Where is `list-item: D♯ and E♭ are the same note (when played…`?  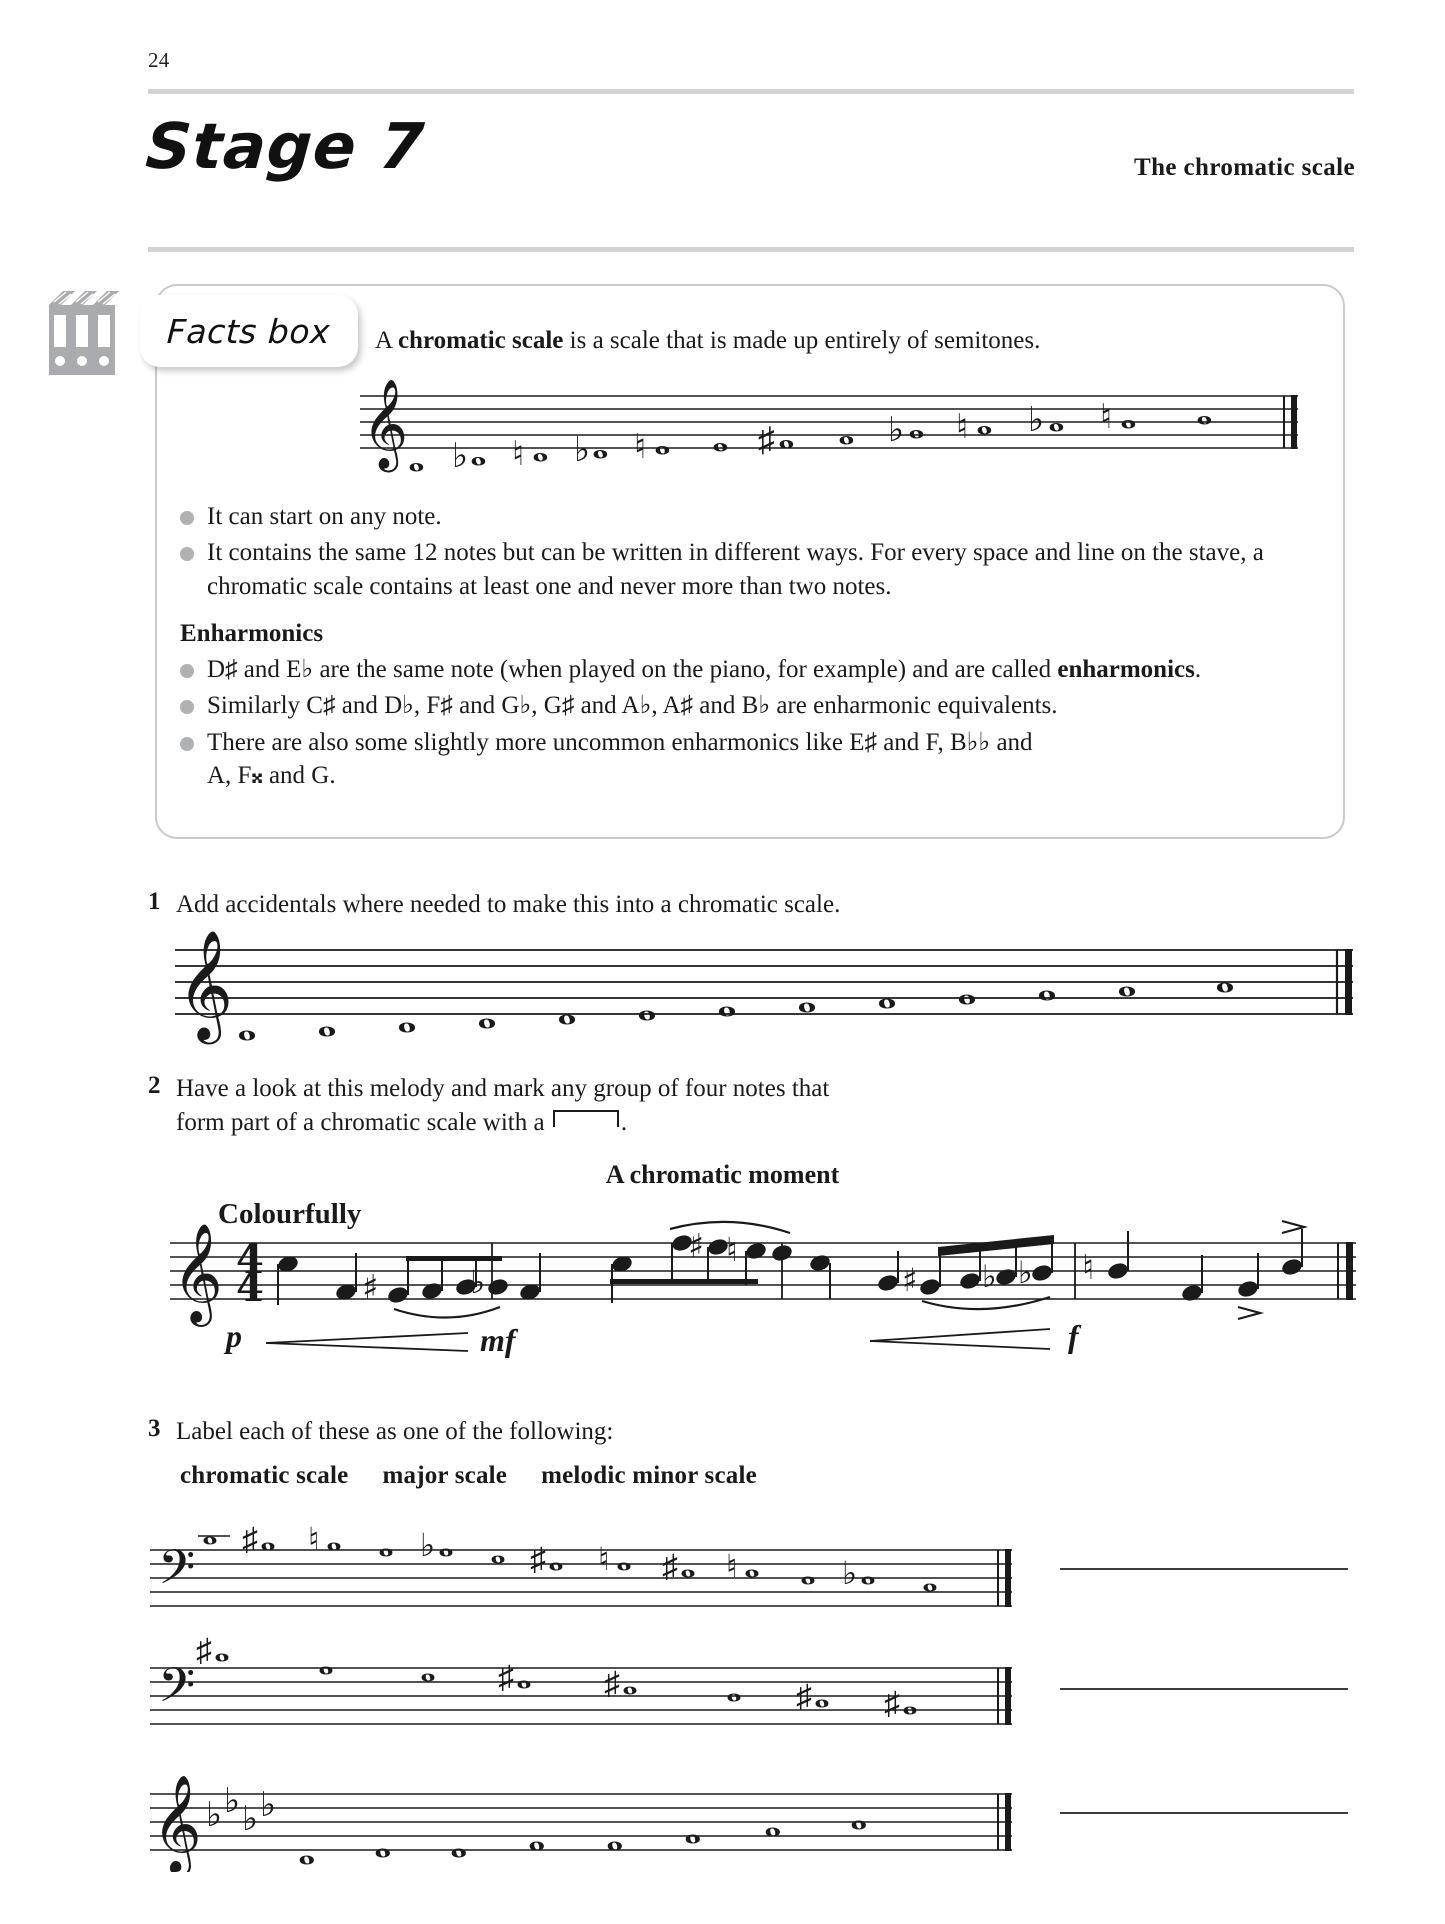
list-item: D♯ and E♭ are the same note (when played… is located at coordinates (740, 669).